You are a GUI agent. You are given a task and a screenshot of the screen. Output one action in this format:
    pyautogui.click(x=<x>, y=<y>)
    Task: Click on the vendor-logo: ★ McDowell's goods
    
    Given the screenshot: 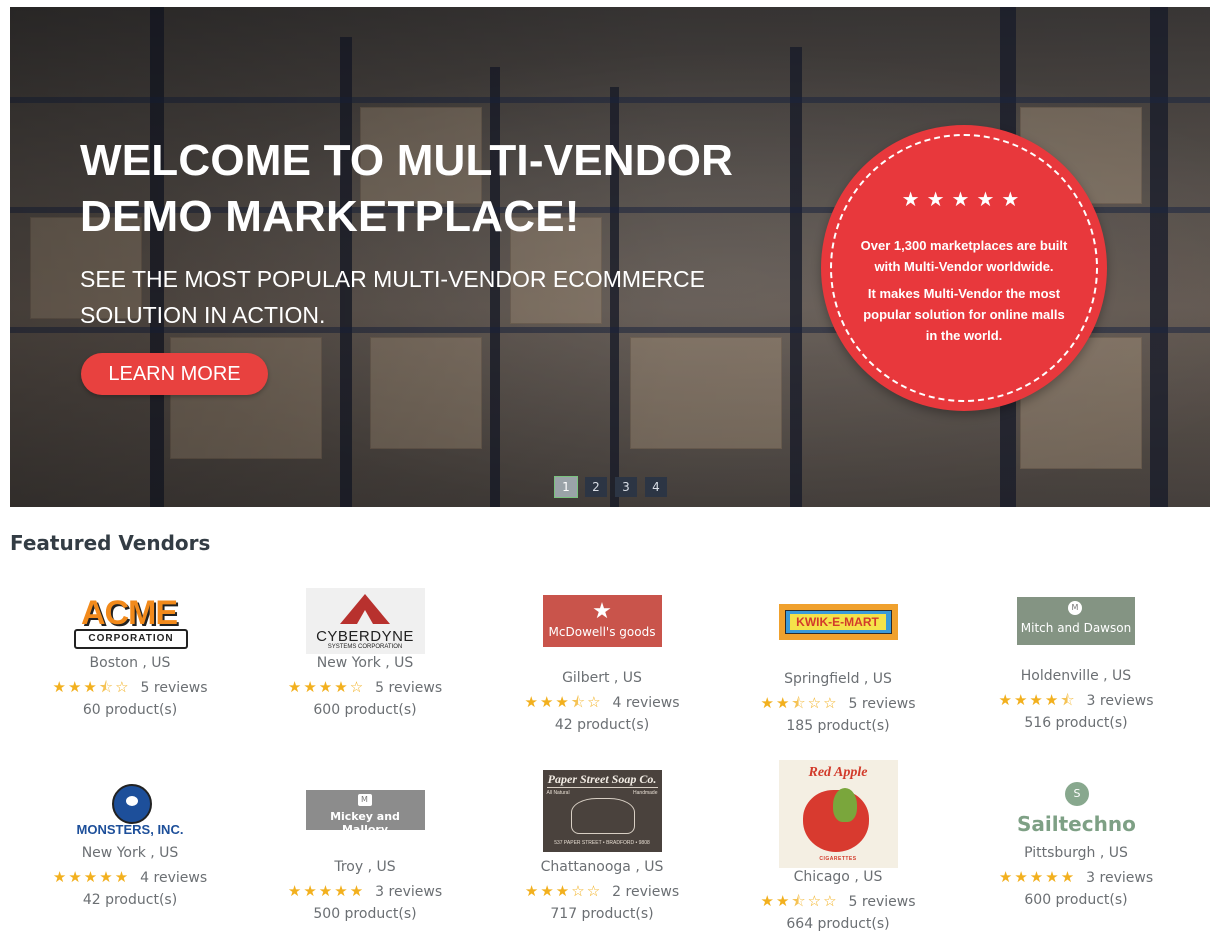 What is the action you would take?
    pyautogui.click(x=602, y=621)
    